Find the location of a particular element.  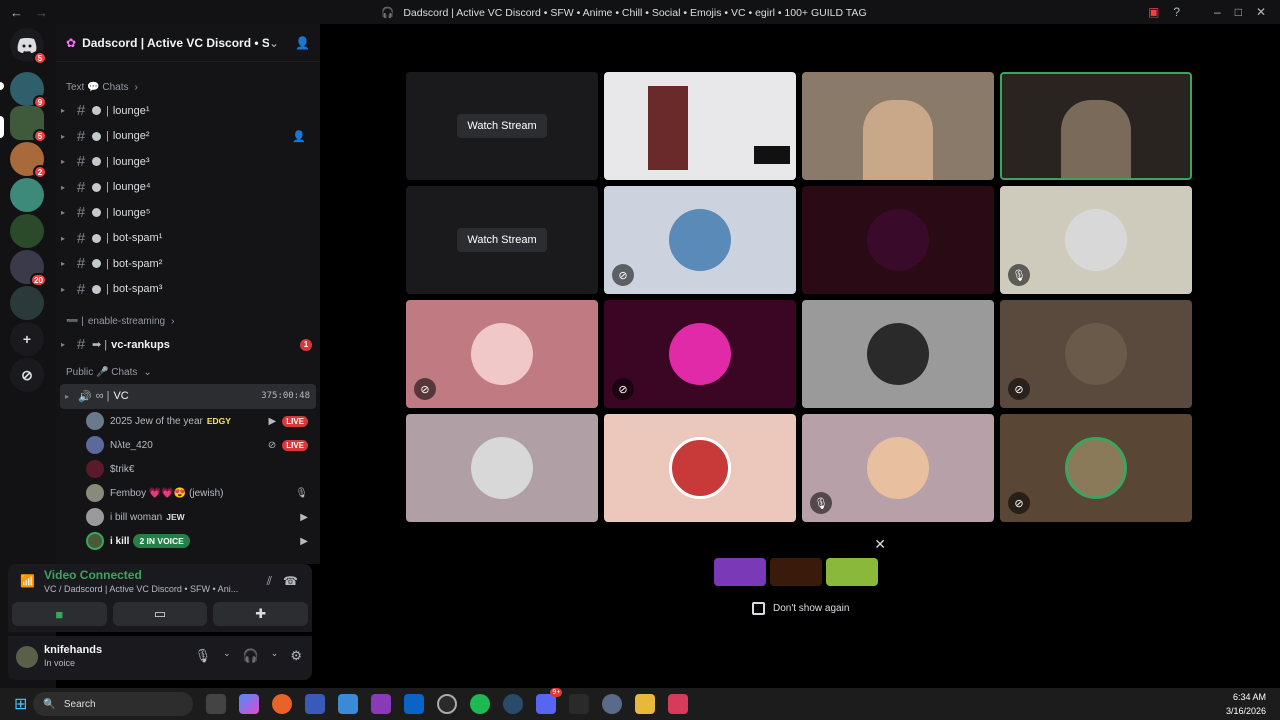

dont-show-again: Don't show again is located at coordinates (800, 608).